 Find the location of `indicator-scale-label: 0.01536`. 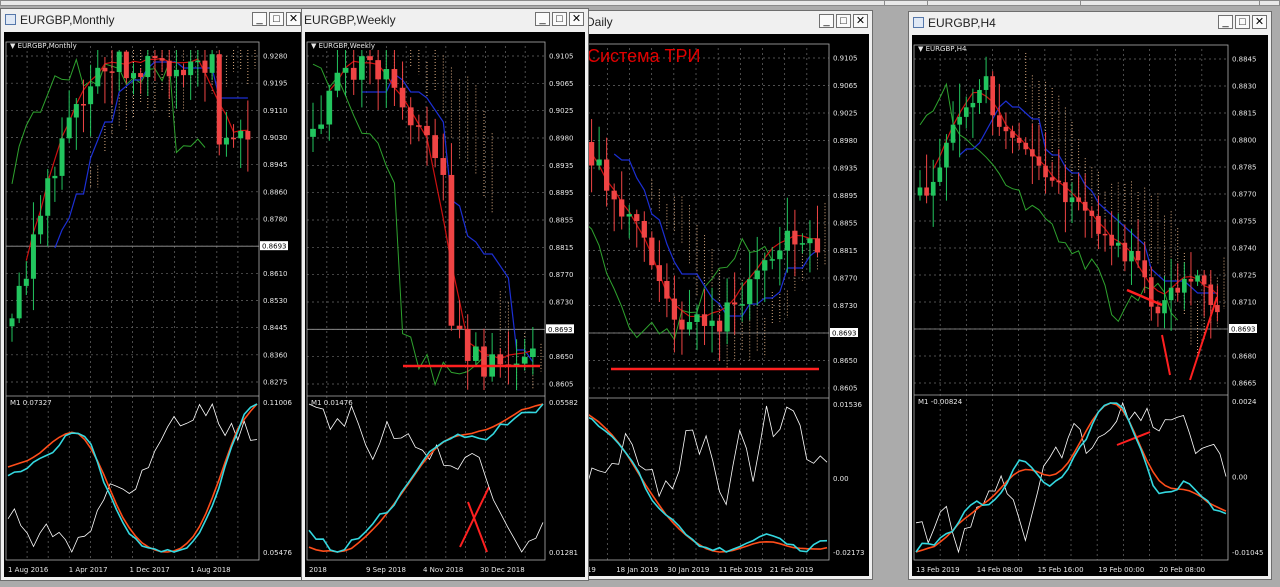

indicator-scale-label: 0.01536 is located at coordinates (847, 405).